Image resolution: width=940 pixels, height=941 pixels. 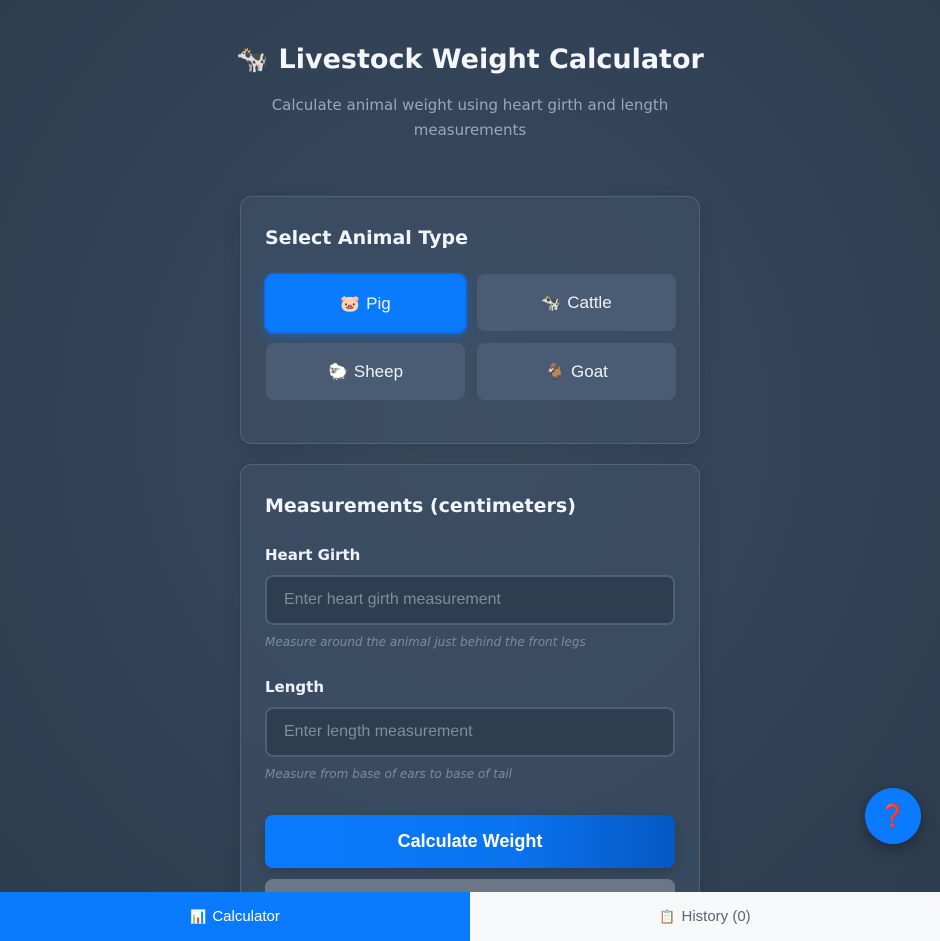 I want to click on calculate-weight-button: Calculate Weight, so click(x=470, y=841).